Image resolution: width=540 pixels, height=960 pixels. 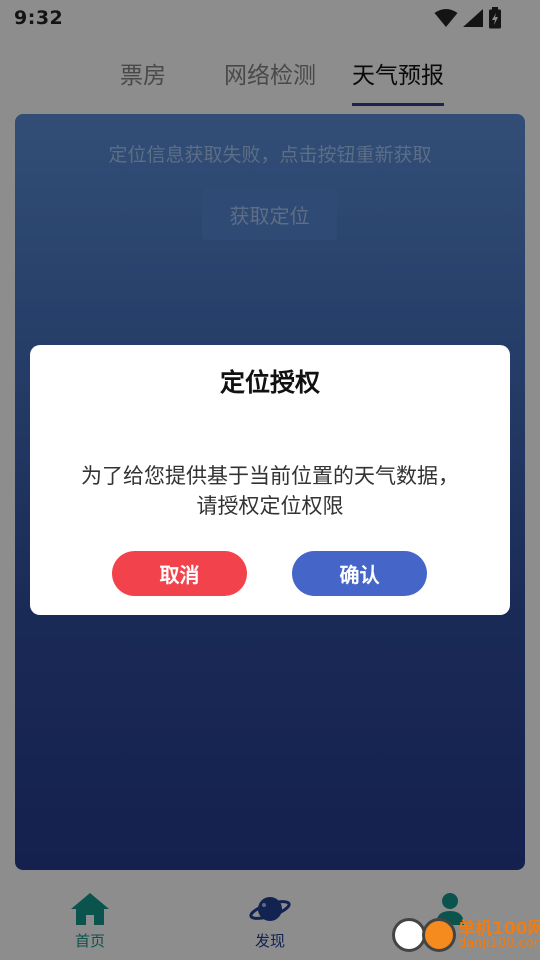 I want to click on cancel-button: 取消, so click(x=179, y=573).